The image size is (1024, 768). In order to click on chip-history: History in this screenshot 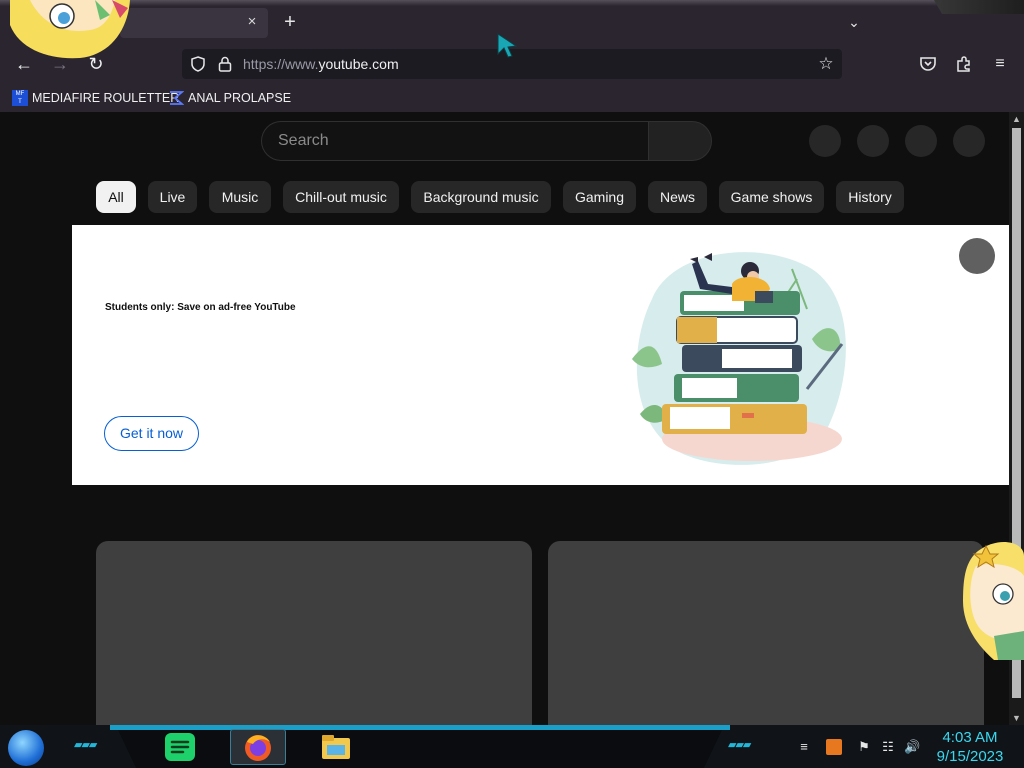, I will do `click(870, 197)`.